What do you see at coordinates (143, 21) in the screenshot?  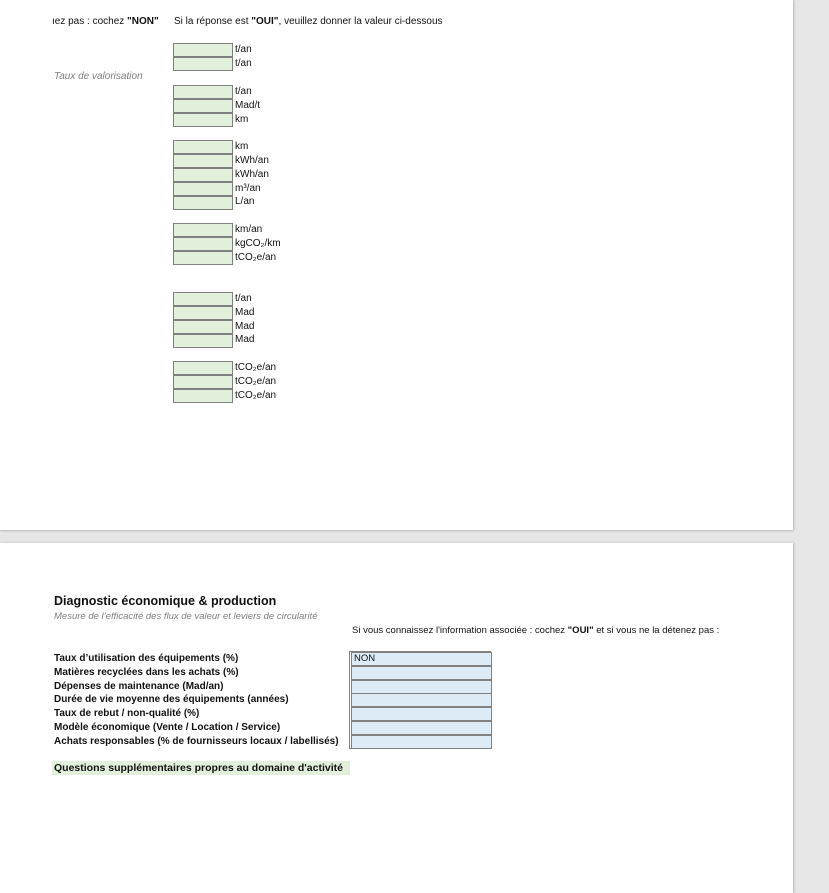 I see `instruction-left-bold: "NON"` at bounding box center [143, 21].